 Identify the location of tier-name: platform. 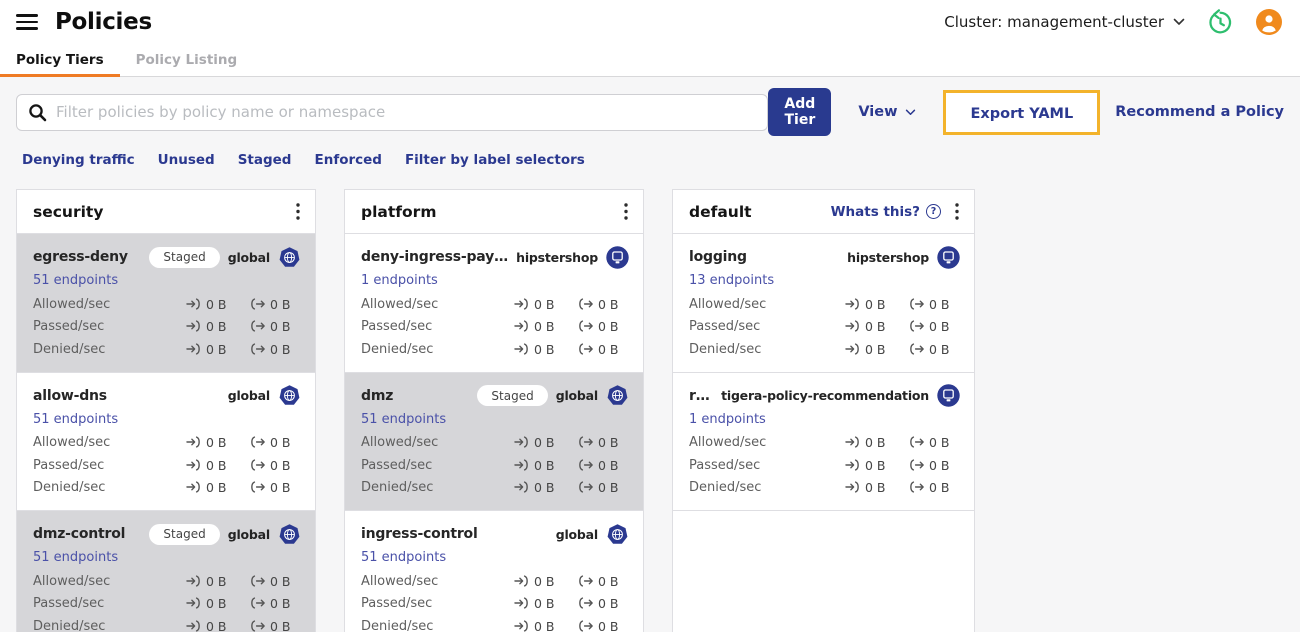
(399, 211).